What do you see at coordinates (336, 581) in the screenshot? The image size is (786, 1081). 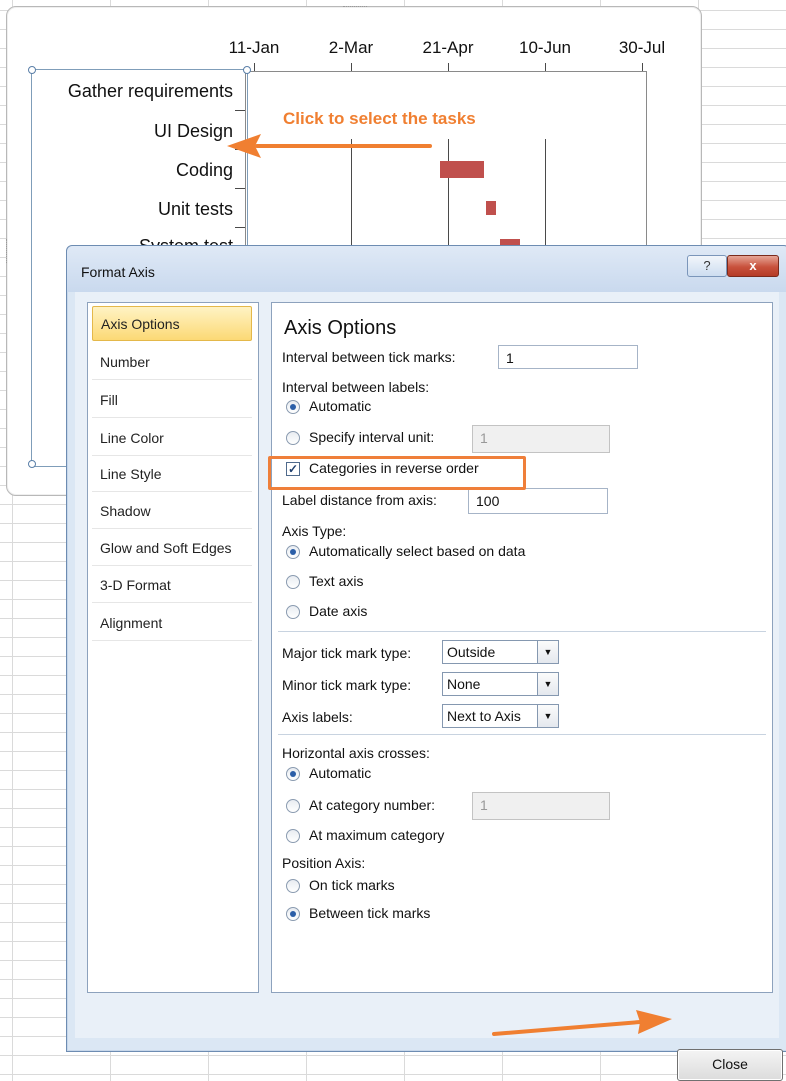 I see `text-axis-label: Text axis` at bounding box center [336, 581].